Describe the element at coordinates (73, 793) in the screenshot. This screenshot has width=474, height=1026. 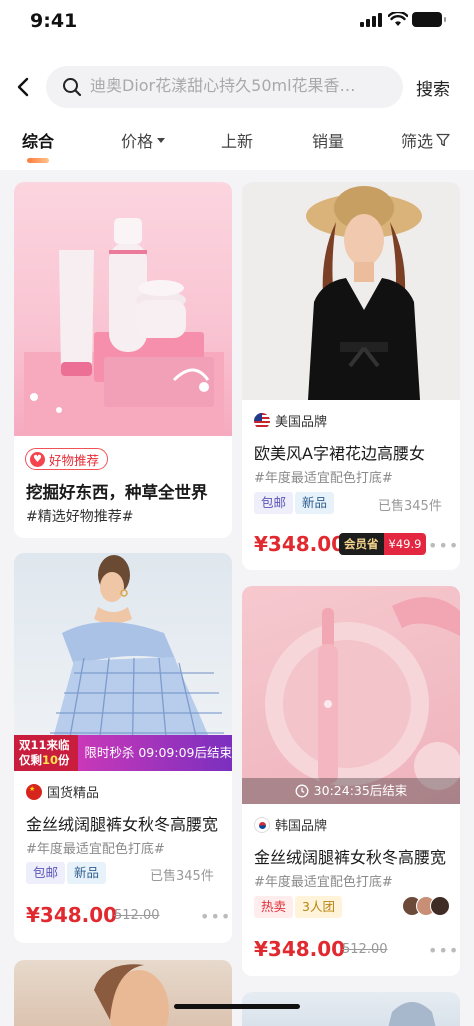
I see `origin-label: 国货精品` at that location.